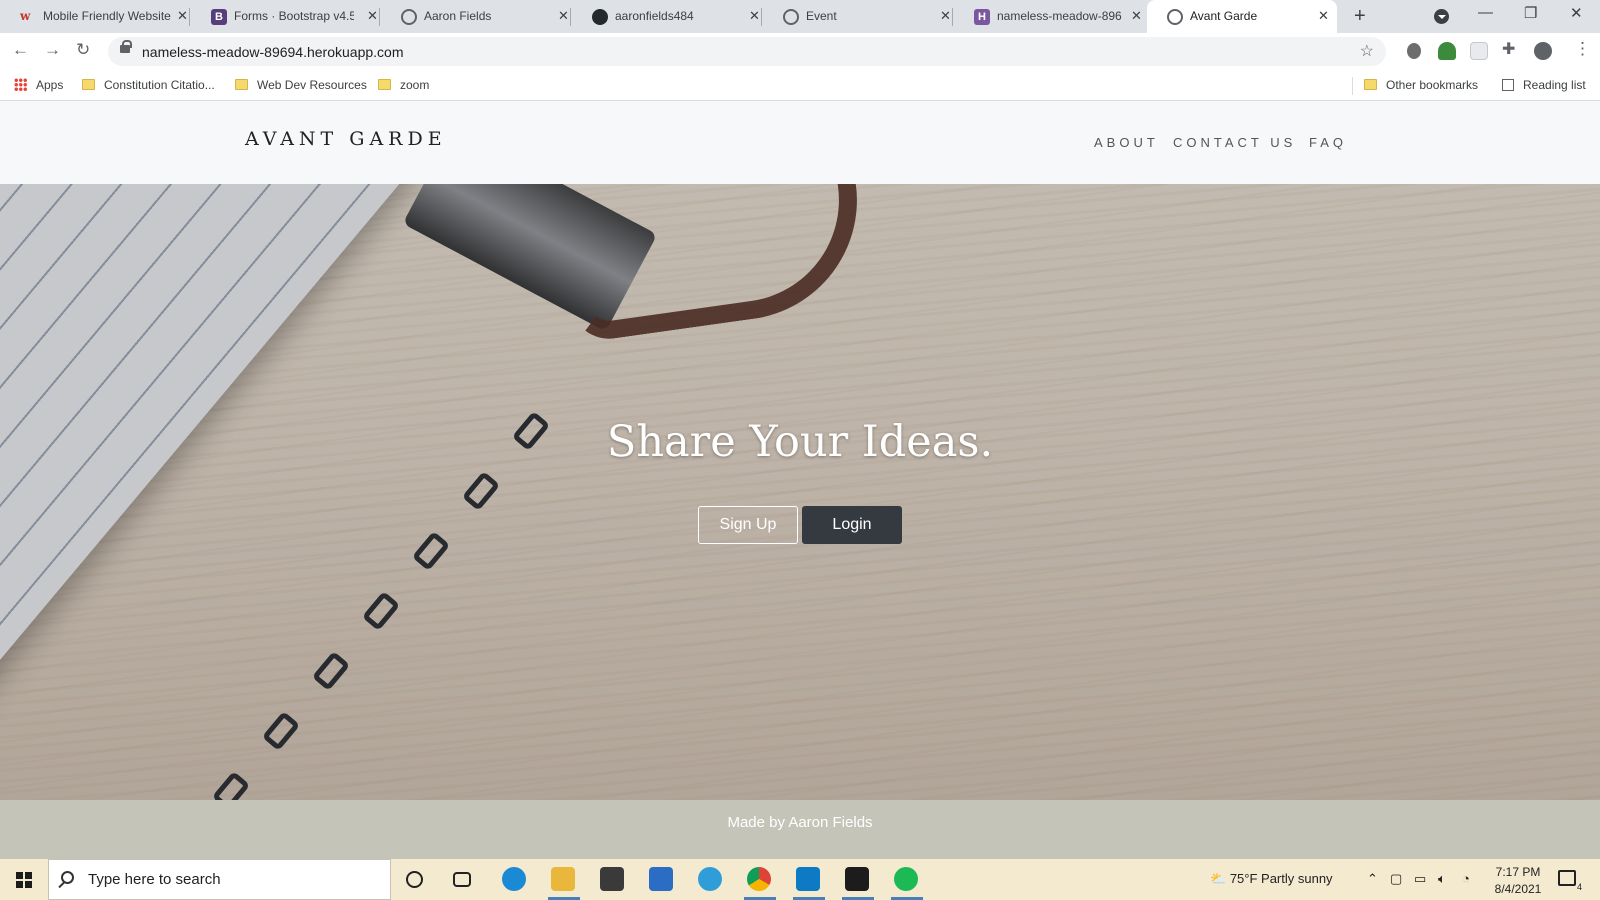 The image size is (1600, 900). I want to click on cortana-icon, so click(414, 879).